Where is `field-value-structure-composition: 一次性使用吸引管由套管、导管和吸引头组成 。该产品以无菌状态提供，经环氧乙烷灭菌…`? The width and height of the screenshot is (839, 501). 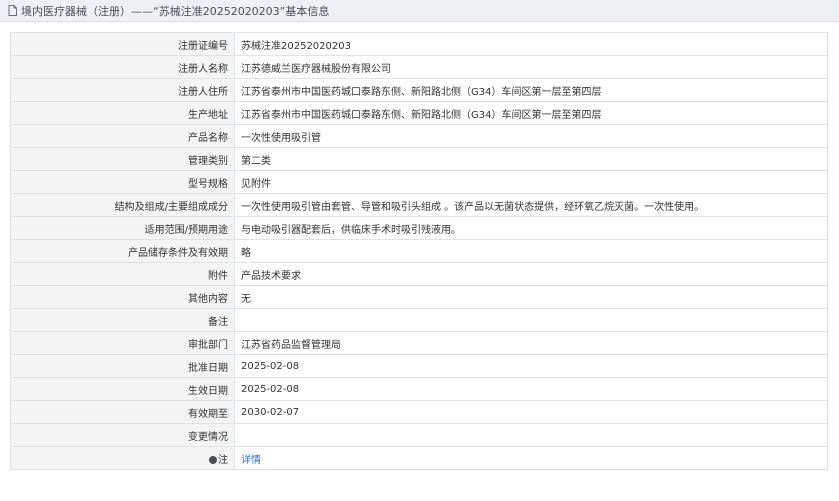
field-value-structure-composition: 一次性使用吸引管由套管、导管和吸引头组成 。该产品以无菌状态提供，经环氧乙烷灭菌… is located at coordinates (531, 205).